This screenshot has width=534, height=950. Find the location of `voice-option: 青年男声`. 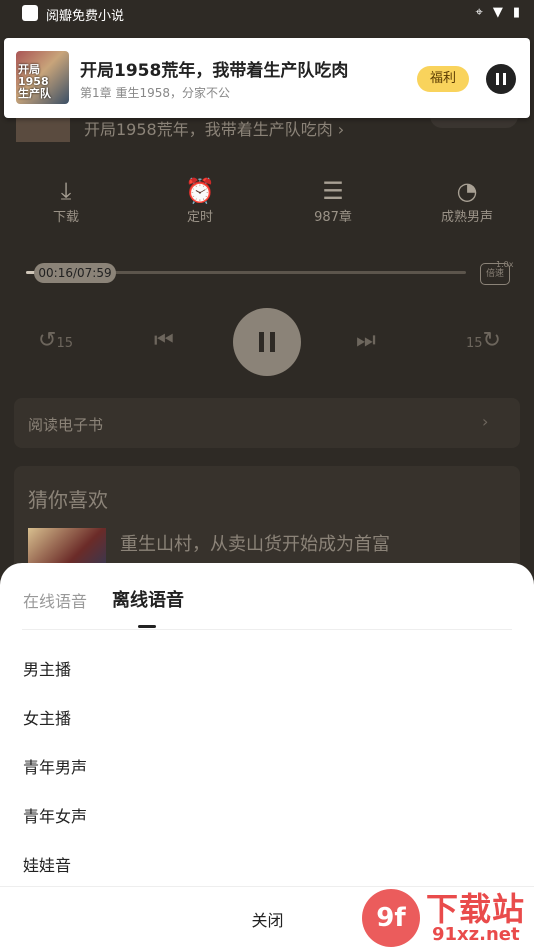

voice-option: 青年男声 is located at coordinates (55, 766).